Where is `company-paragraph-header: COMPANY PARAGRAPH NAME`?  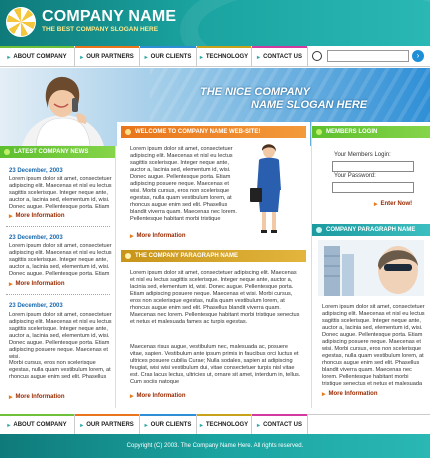
company-paragraph-header: COMPANY PARAGRAPH NAME is located at coordinates (371, 230).